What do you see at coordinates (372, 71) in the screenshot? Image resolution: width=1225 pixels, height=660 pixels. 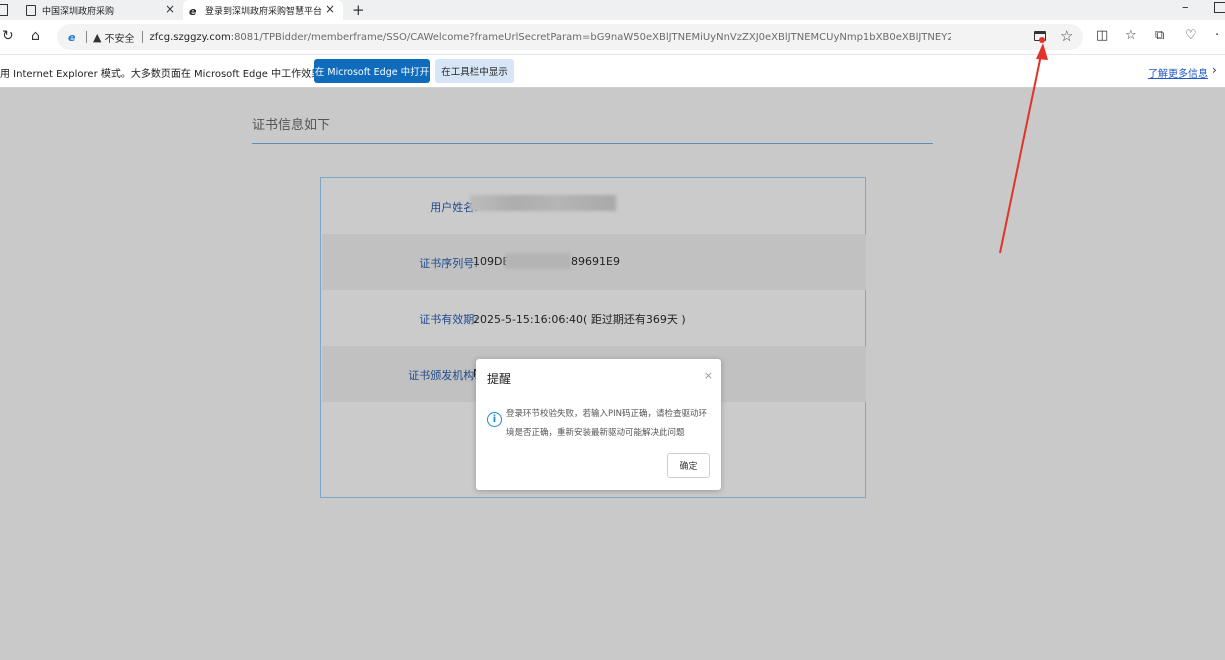 I see `open-in-edge-button: 在 Microsoft Edge 中打开` at bounding box center [372, 71].